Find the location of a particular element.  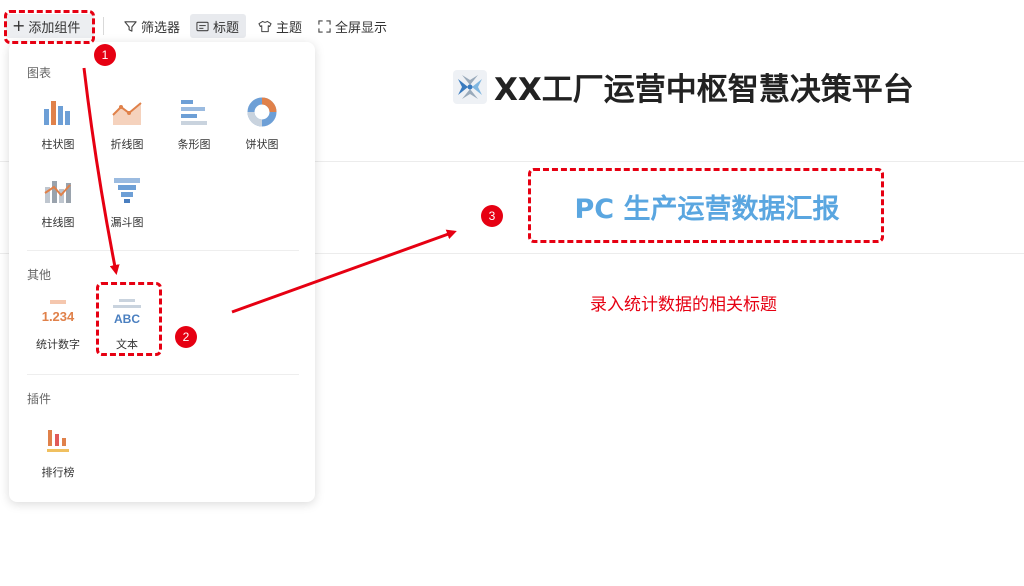

shirt-icon is located at coordinates (265, 26).